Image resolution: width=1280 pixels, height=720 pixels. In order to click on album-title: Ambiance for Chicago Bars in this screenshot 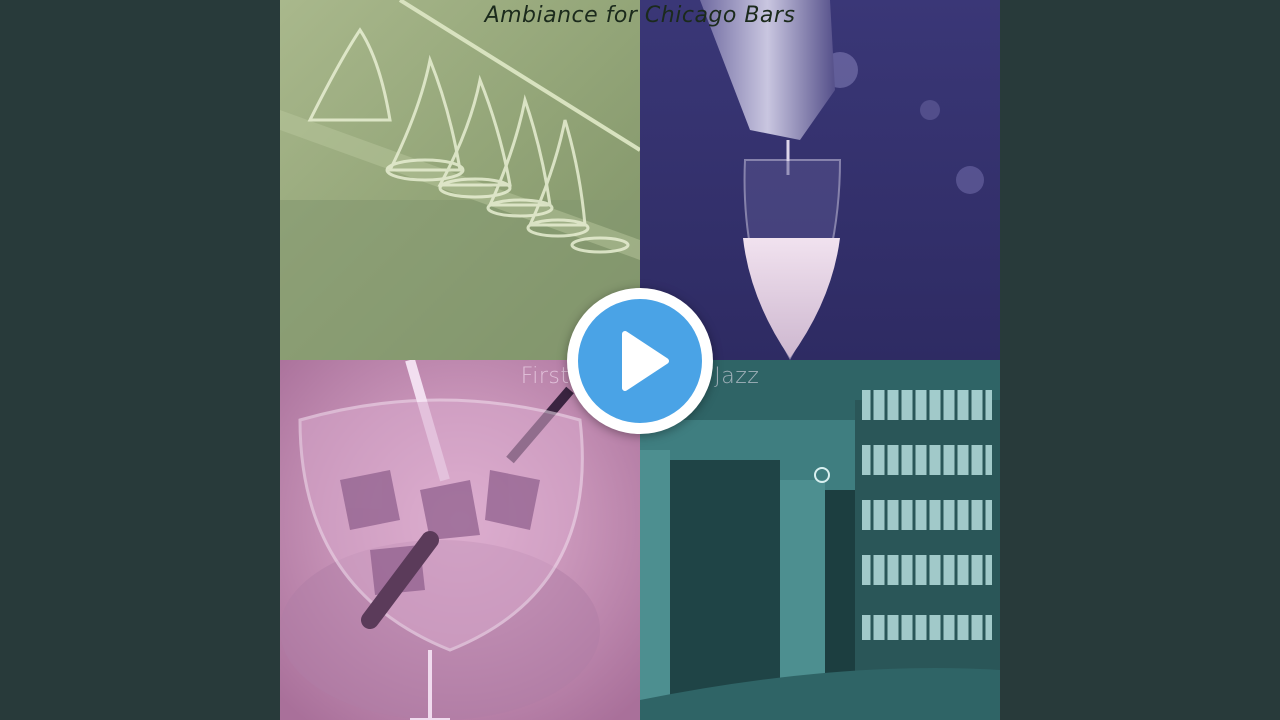, I will do `click(640, 15)`.